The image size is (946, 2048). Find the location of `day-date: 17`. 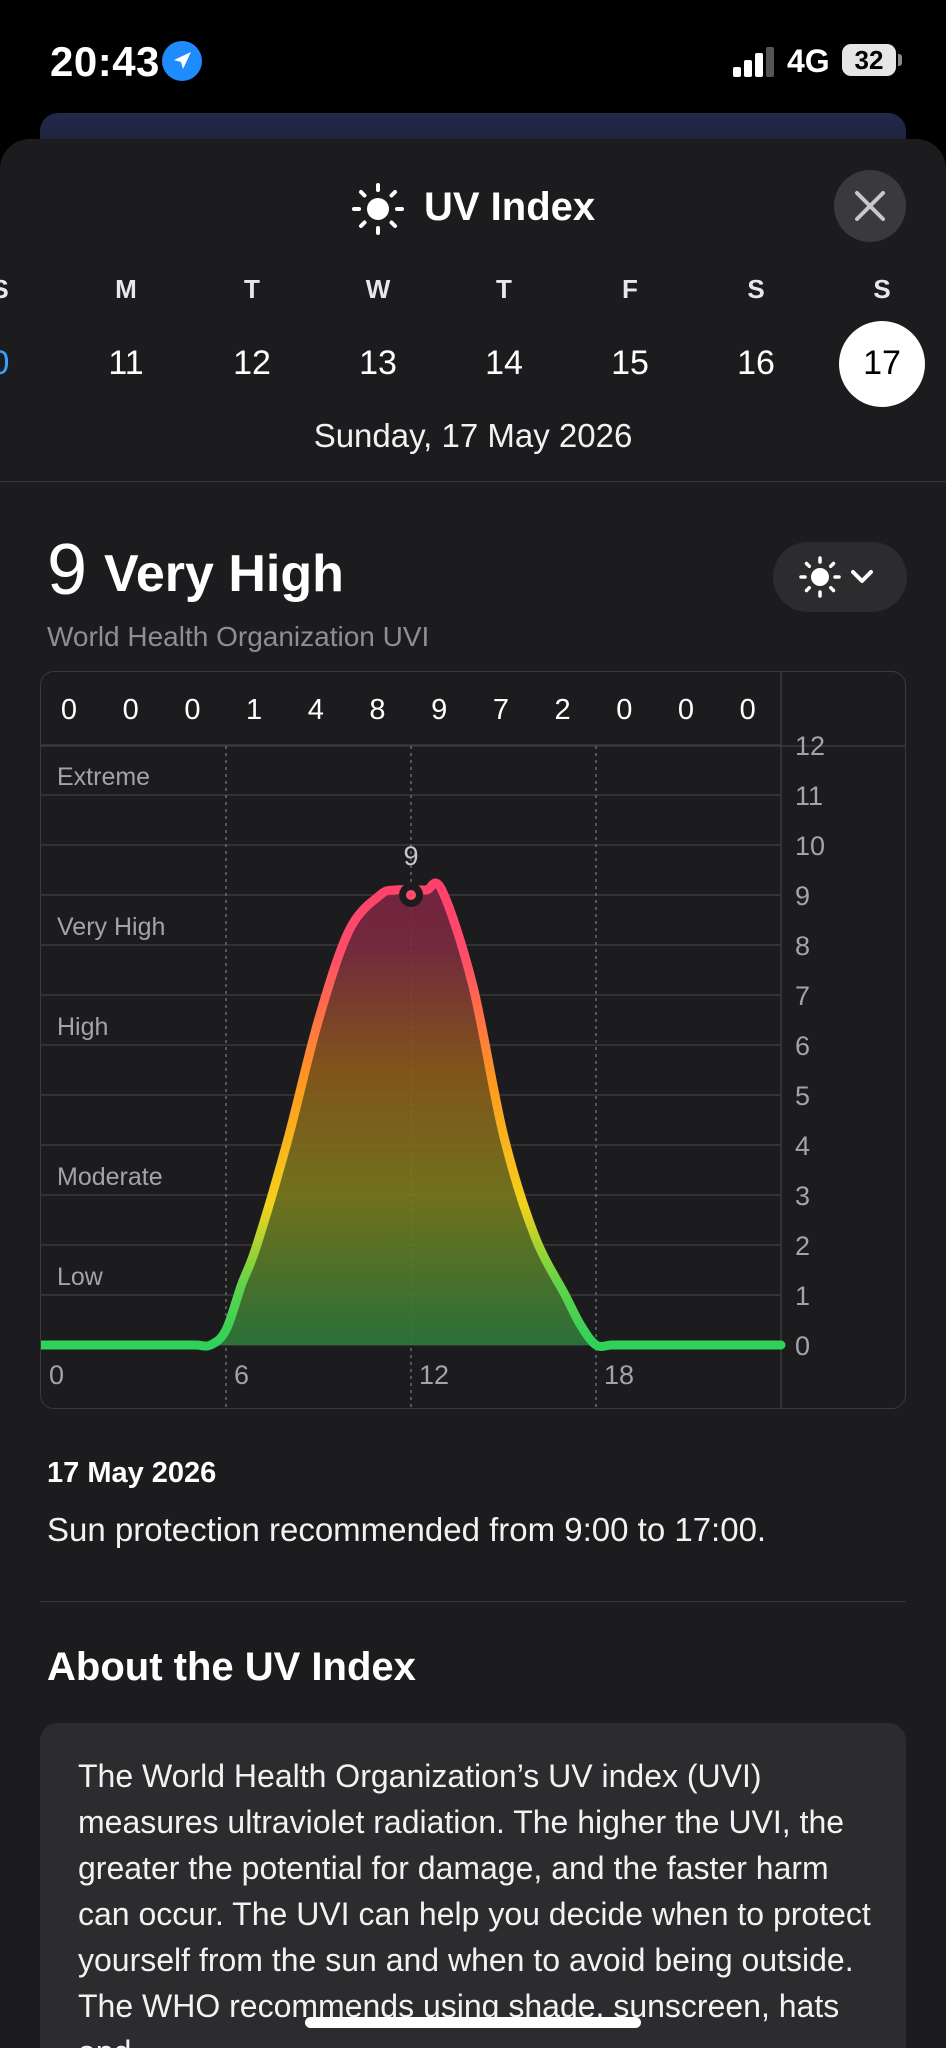

day-date: 17 is located at coordinates (882, 363).